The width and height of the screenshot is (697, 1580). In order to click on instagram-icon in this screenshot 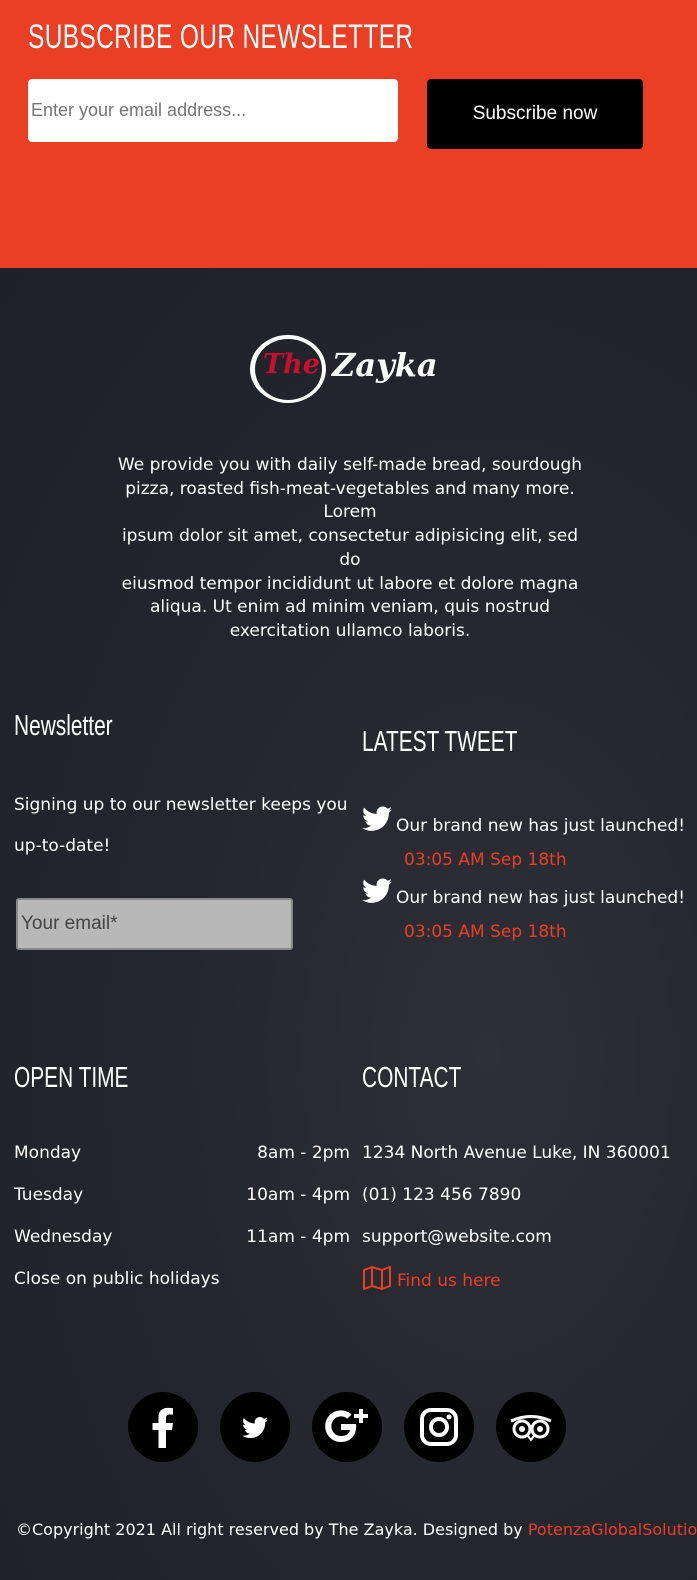, I will do `click(439, 1427)`.